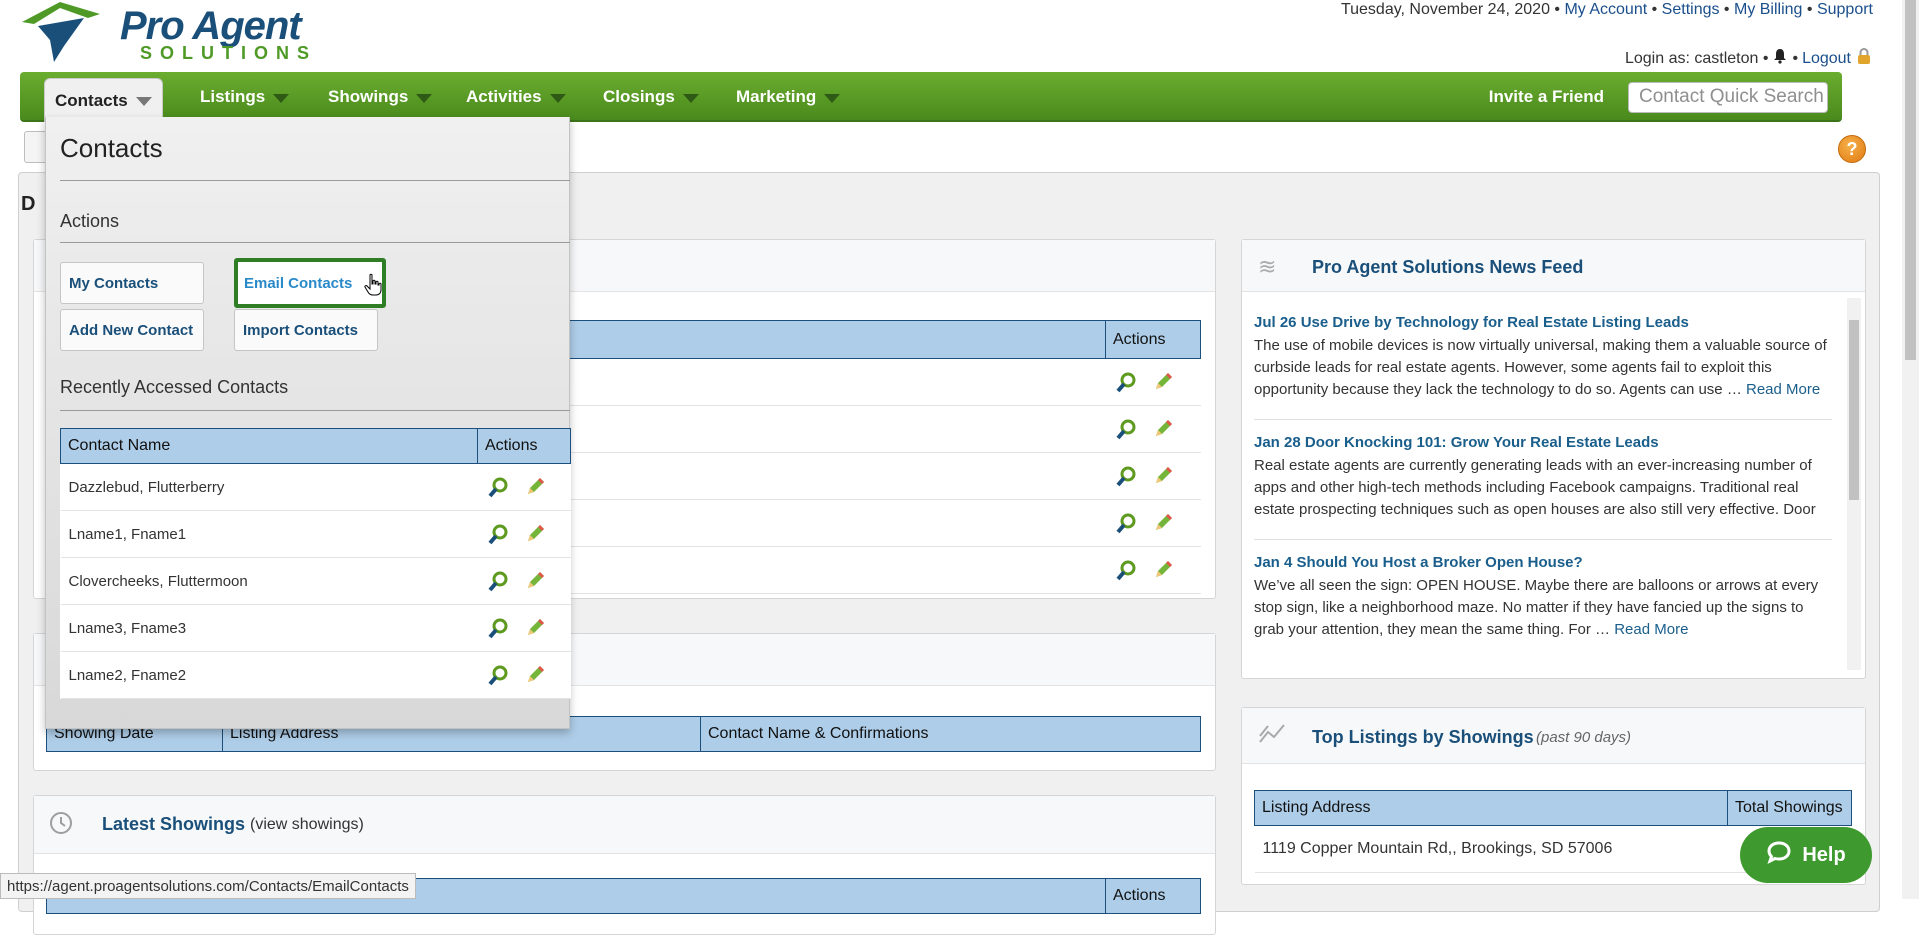 This screenshot has width=1919, height=935. What do you see at coordinates (1584, 737) in the screenshot?
I see `top-listings-subtitle: (past 90 days)` at bounding box center [1584, 737].